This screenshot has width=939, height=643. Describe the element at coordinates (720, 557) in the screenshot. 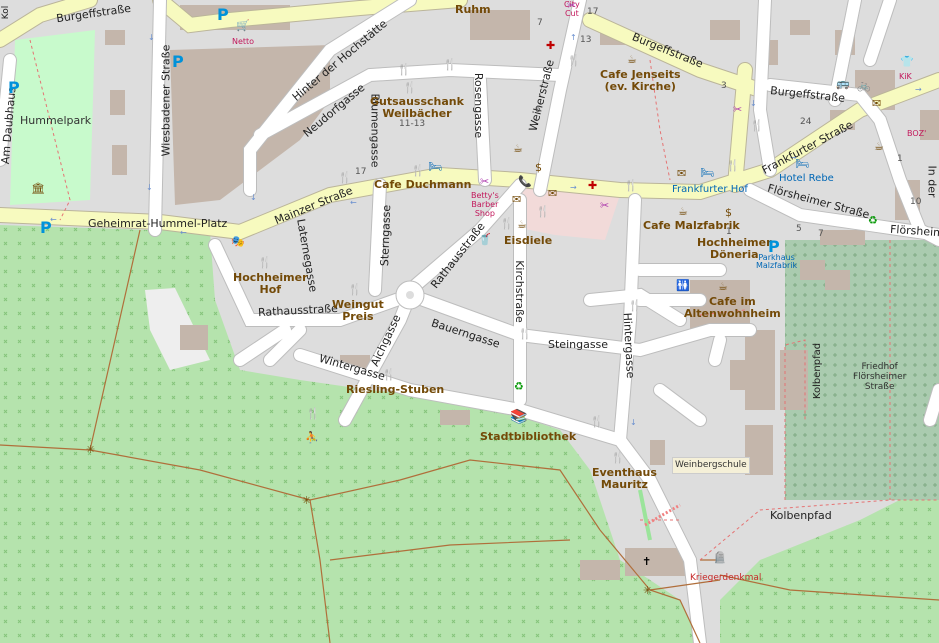

I see `memorial-icon: 🪦` at that location.